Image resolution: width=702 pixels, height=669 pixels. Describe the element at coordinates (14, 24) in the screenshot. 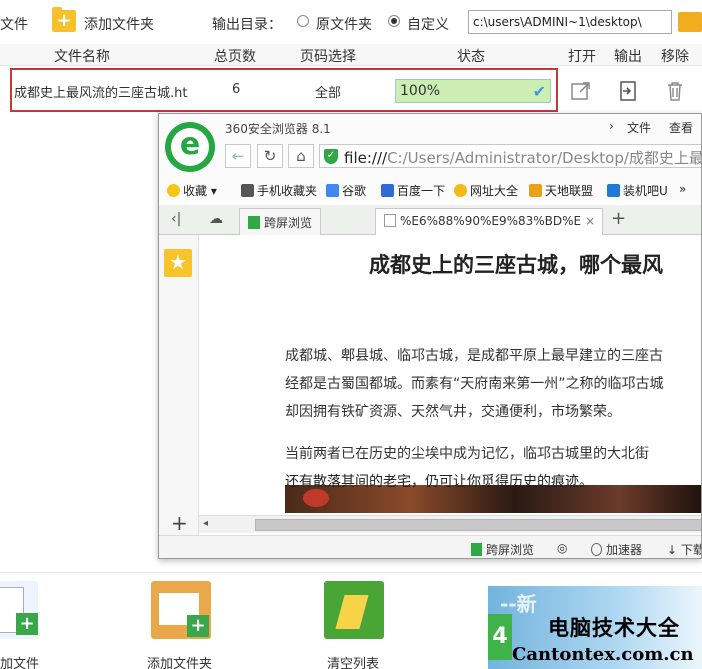

I see `add-file-button: 文件` at that location.